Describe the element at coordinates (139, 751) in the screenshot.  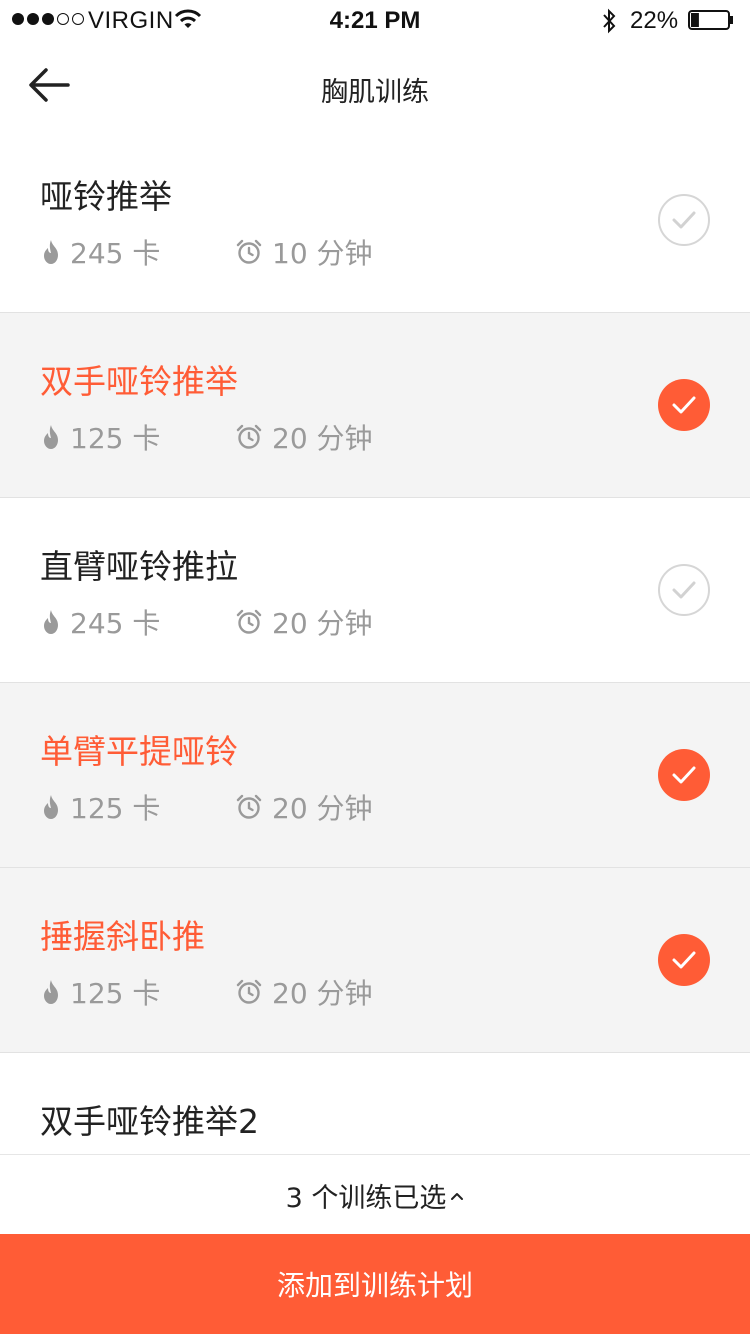
I see `exercise-name: 单臂平提哑铃` at that location.